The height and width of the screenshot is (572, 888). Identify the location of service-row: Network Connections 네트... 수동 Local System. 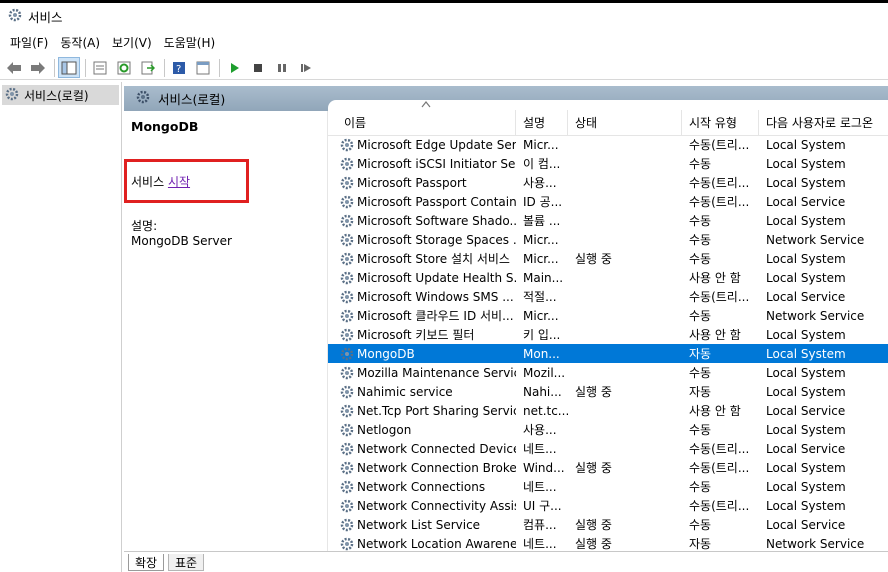
(608, 486).